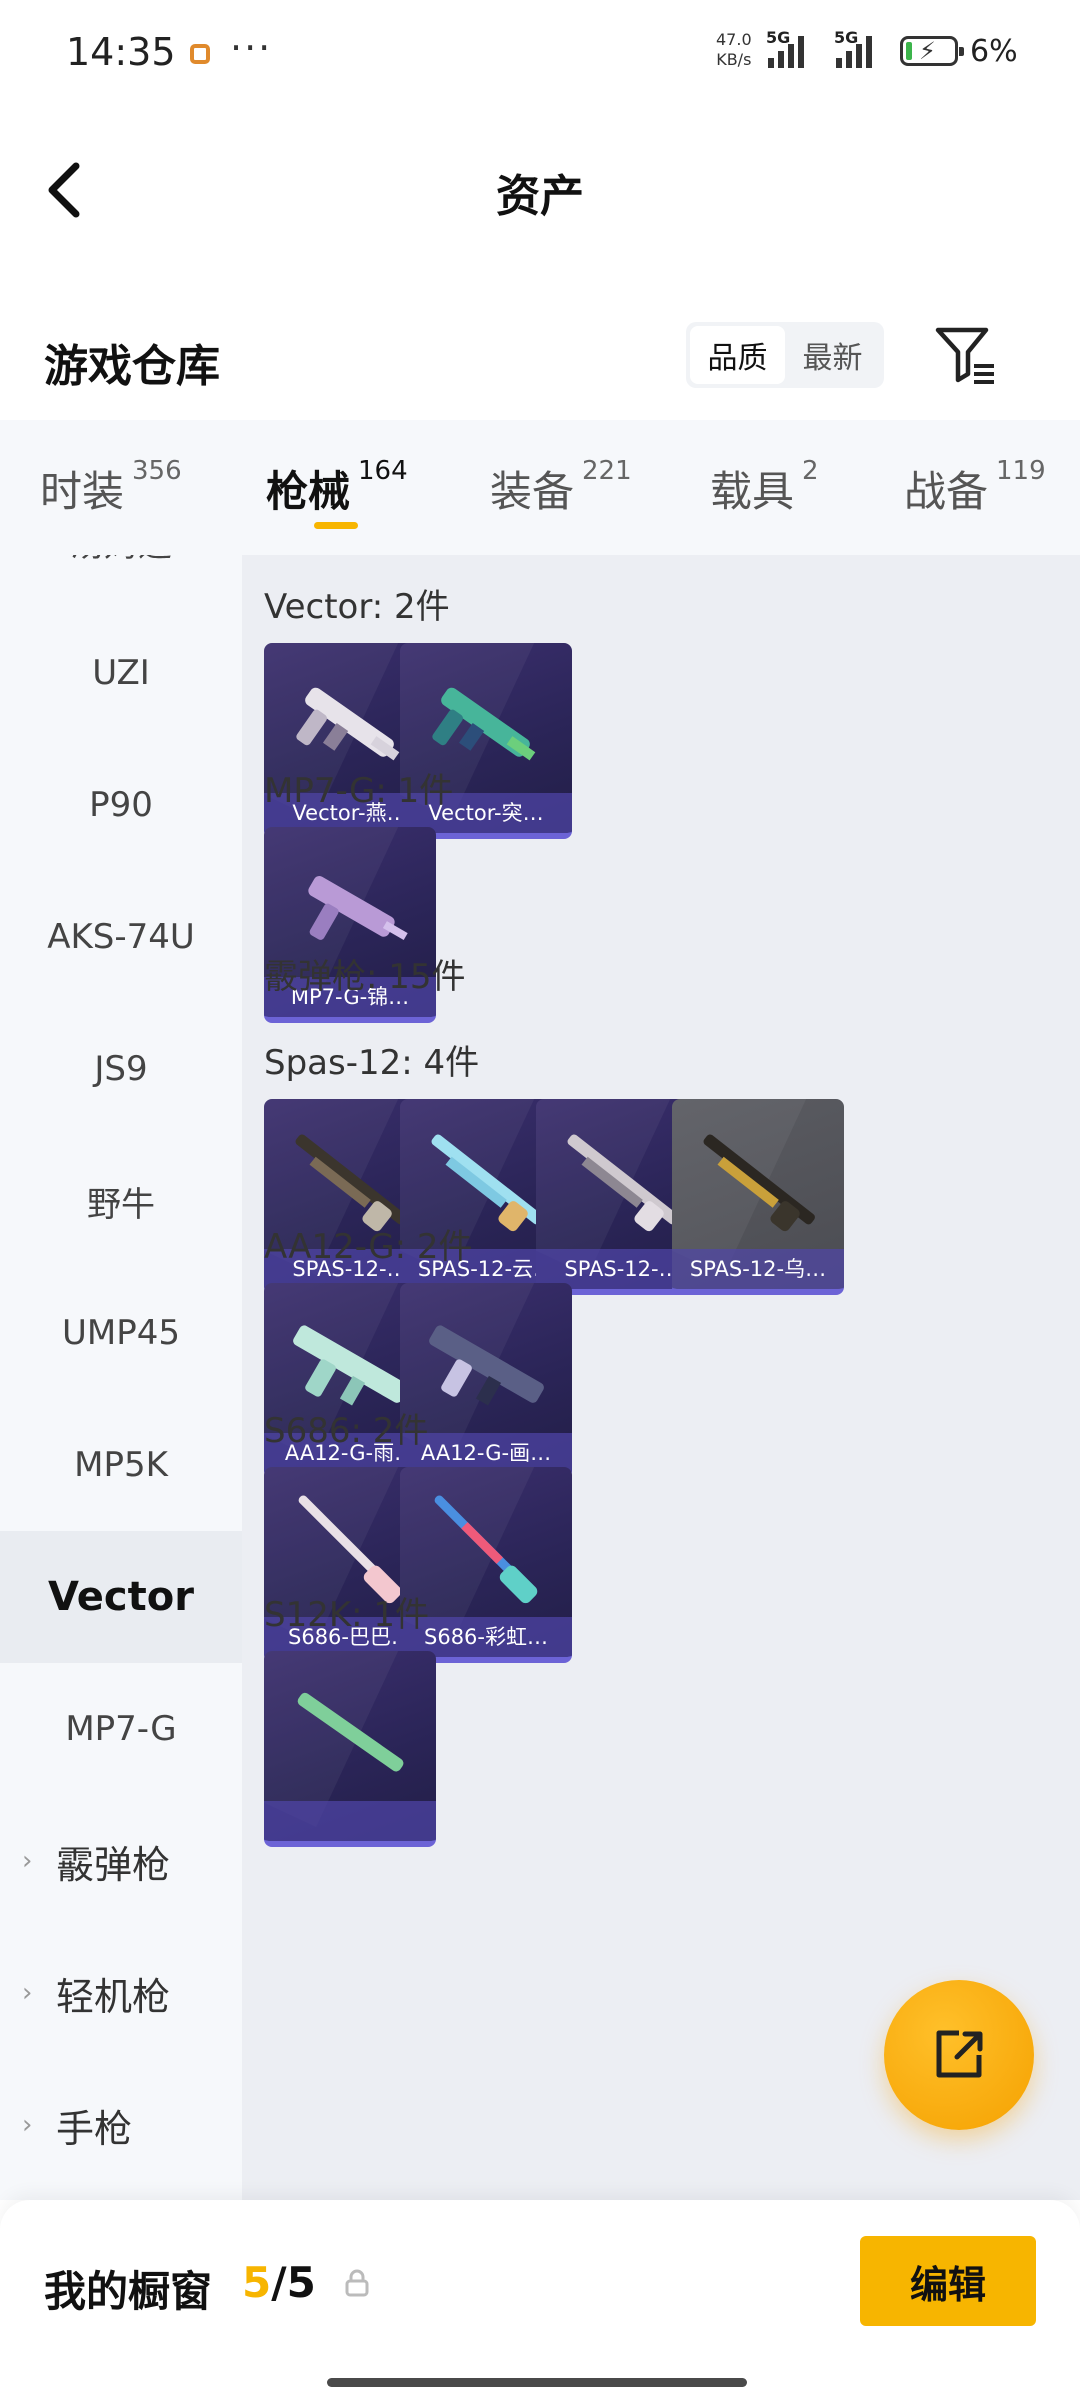  I want to click on battery-percent: 6%, so click(994, 51).